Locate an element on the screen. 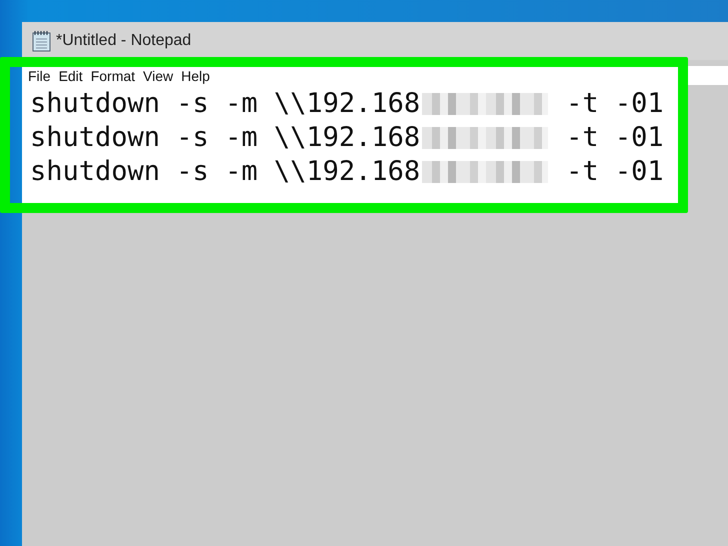 This screenshot has width=728, height=546. menu-item: Format is located at coordinates (113, 76).